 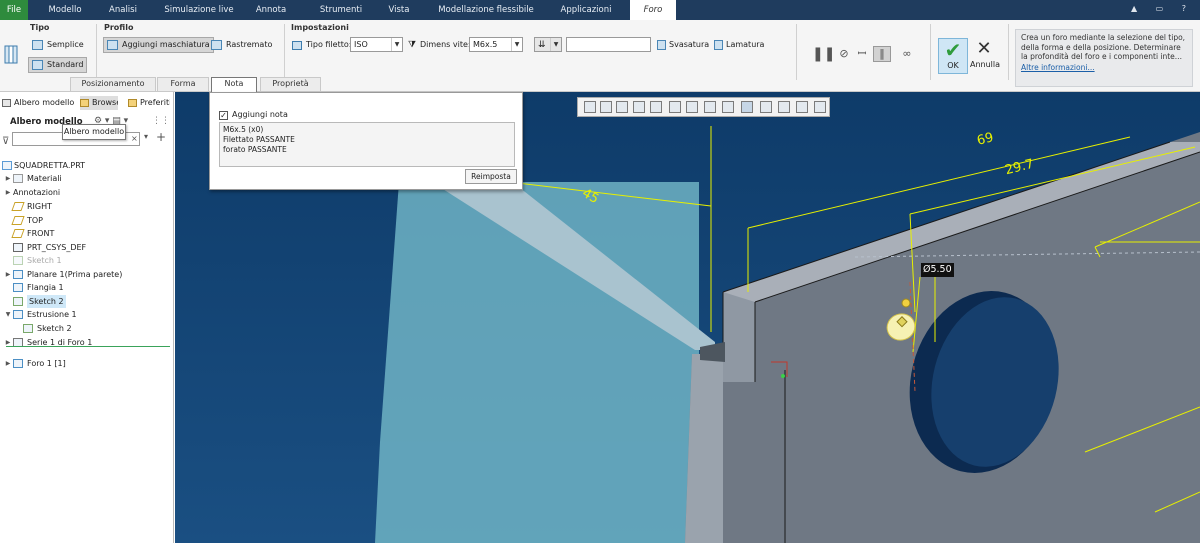 I want to click on datum-display-icon, so click(x=728, y=107).